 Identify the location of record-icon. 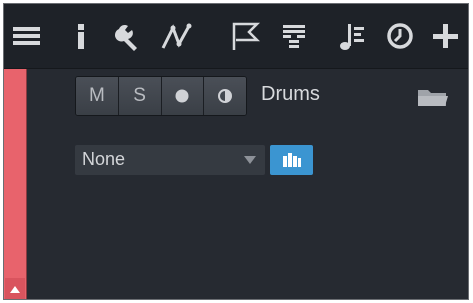
(182, 96).